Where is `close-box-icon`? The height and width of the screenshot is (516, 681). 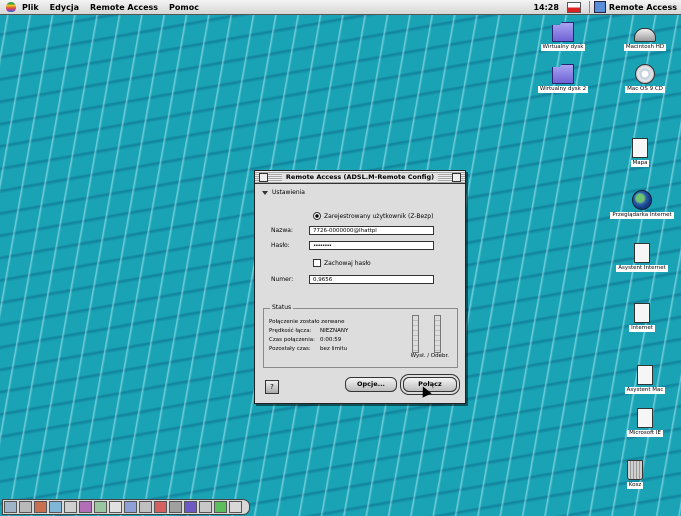
close-box-icon is located at coordinates (263, 177).